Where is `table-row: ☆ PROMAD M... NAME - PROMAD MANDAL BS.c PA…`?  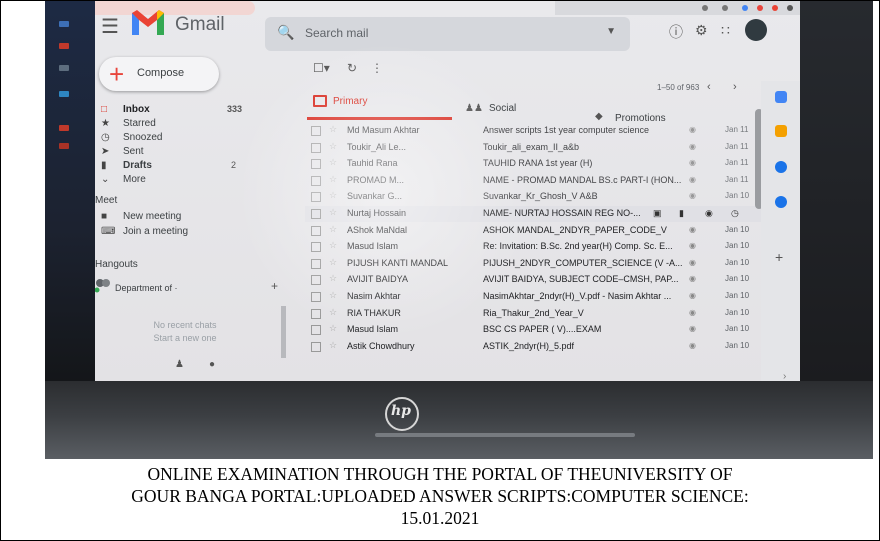 table-row: ☆ PROMAD M... NAME - PROMAD MANDAL BS.c PA… is located at coordinates (540, 181).